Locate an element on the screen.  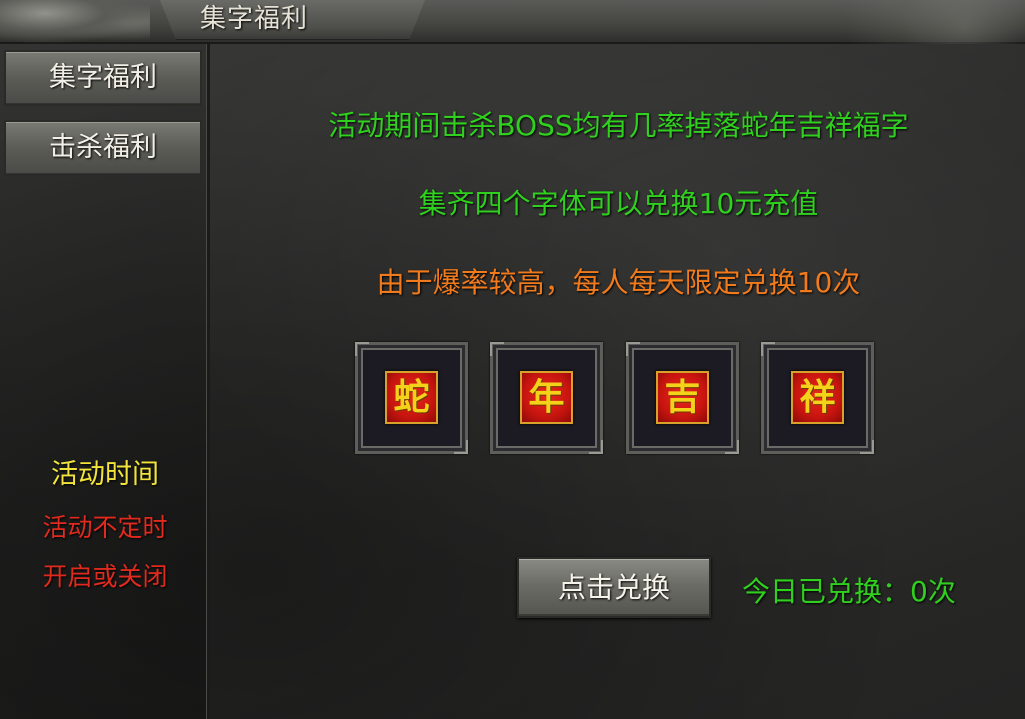
exchange-button: 点击兑换 is located at coordinates (614, 587).